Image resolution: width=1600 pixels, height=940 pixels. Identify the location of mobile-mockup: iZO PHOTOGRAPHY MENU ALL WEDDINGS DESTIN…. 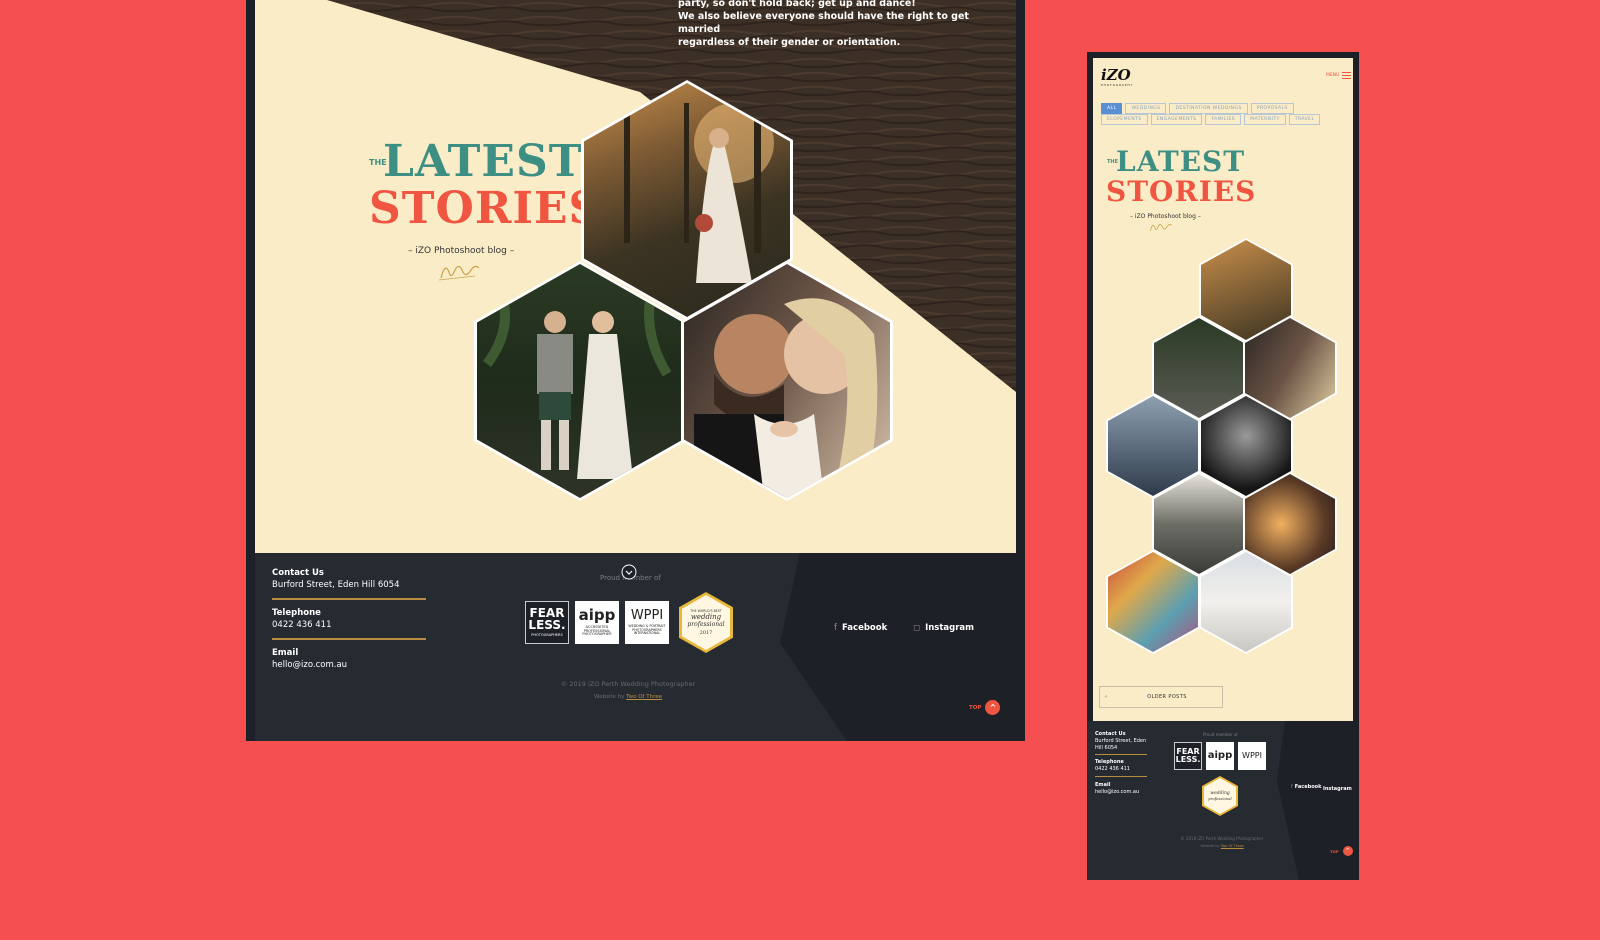
(1223, 466).